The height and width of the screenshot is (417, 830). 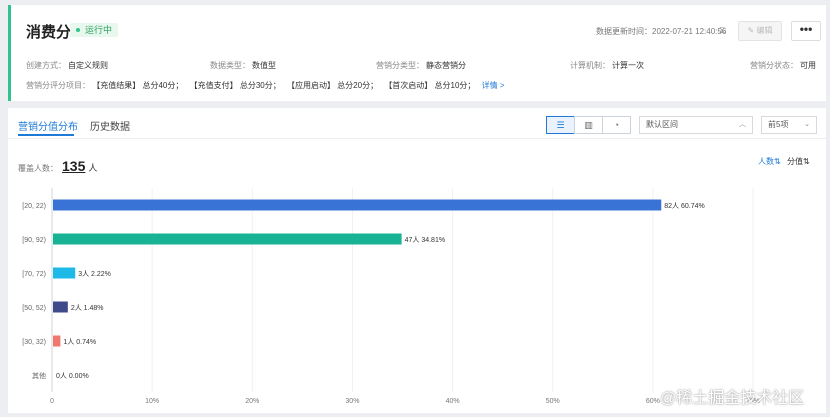 I want to click on bar-data-label: 2人 1.48%, so click(x=87, y=308).